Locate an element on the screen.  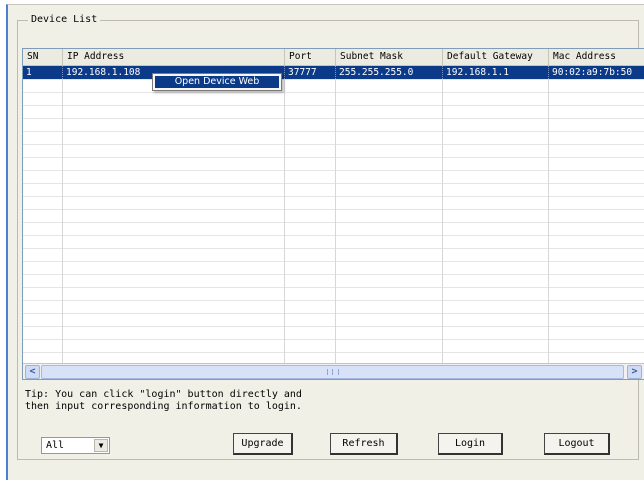
cell-default-gateway: 192.168.1.1 is located at coordinates (496, 72).